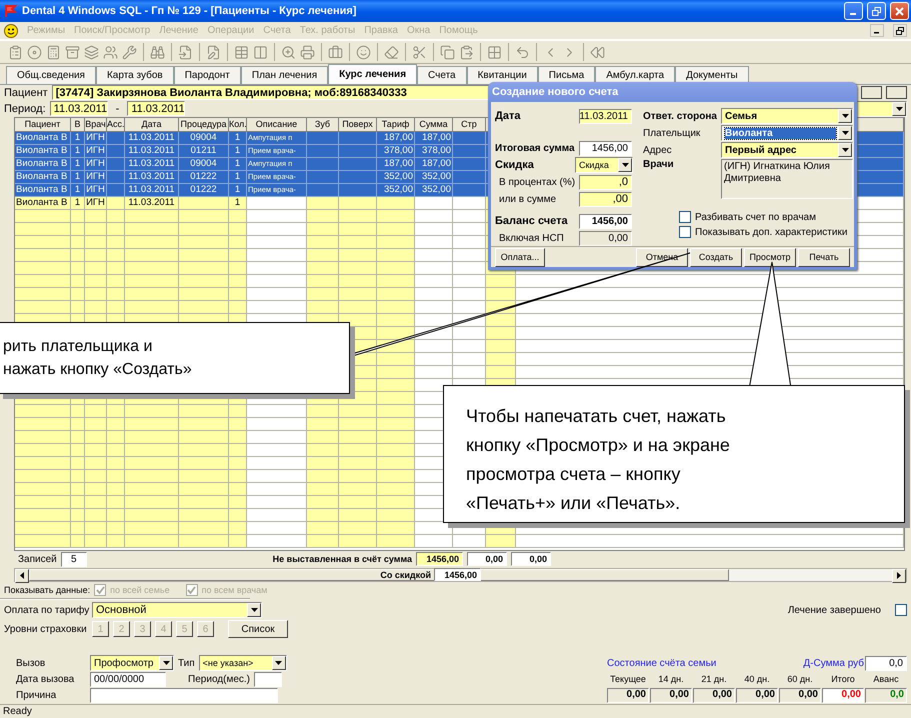  I want to click on type-dropdown: <не указан>, so click(242, 663).